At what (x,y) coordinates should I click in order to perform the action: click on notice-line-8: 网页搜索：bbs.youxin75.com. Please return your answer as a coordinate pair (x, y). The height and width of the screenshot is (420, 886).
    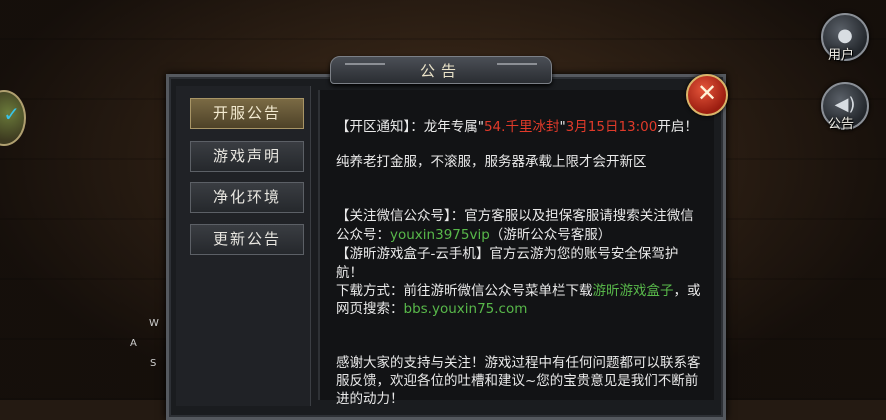
    Looking at the image, I should click on (432, 309).